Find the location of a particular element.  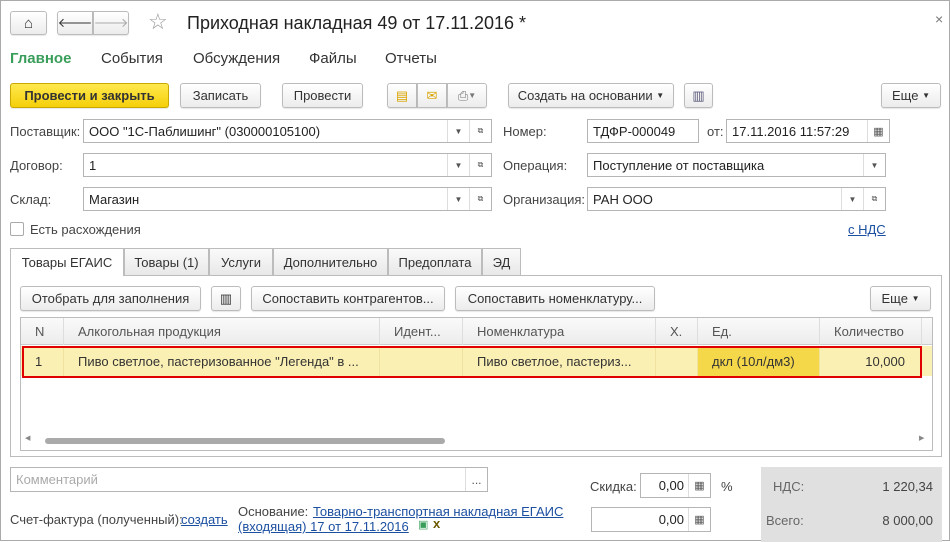

contract-field: 1 ▼ ⧉ is located at coordinates (287, 165).